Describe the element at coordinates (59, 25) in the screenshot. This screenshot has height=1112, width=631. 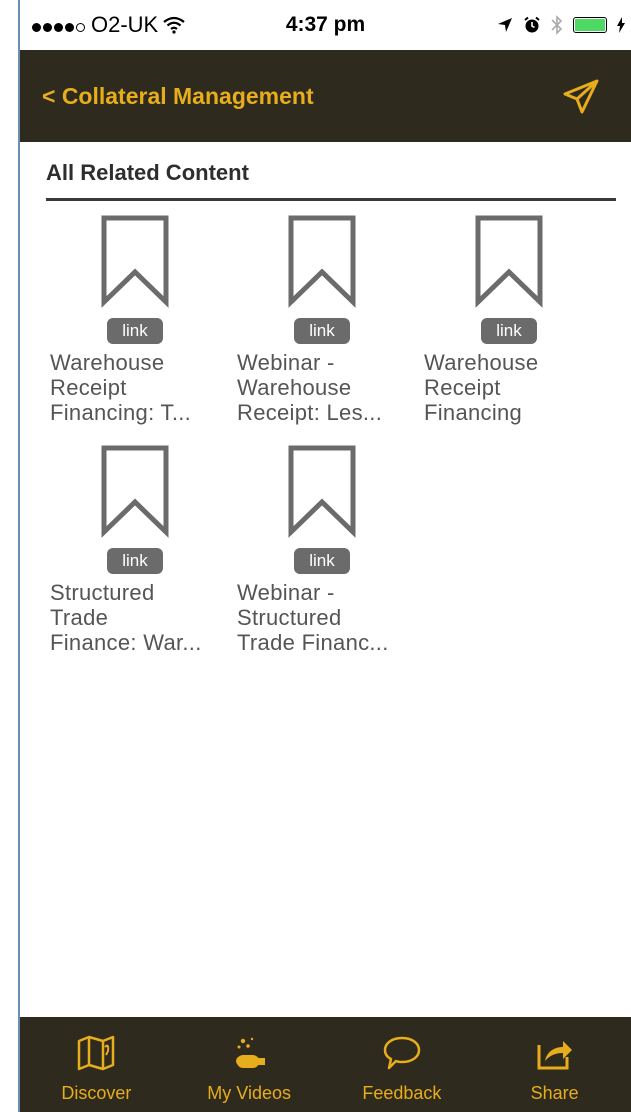
I see `signal-strength-icon` at that location.